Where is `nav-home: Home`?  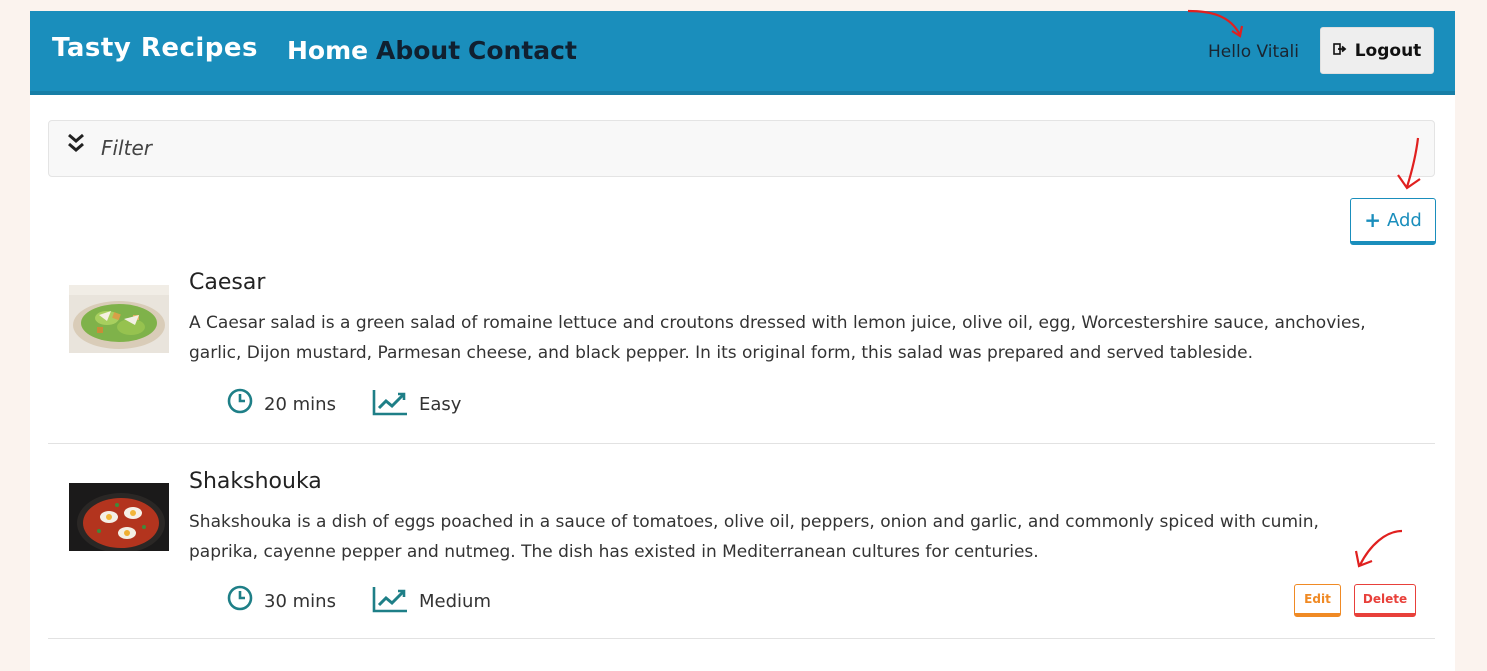
nav-home: Home is located at coordinates (327, 50).